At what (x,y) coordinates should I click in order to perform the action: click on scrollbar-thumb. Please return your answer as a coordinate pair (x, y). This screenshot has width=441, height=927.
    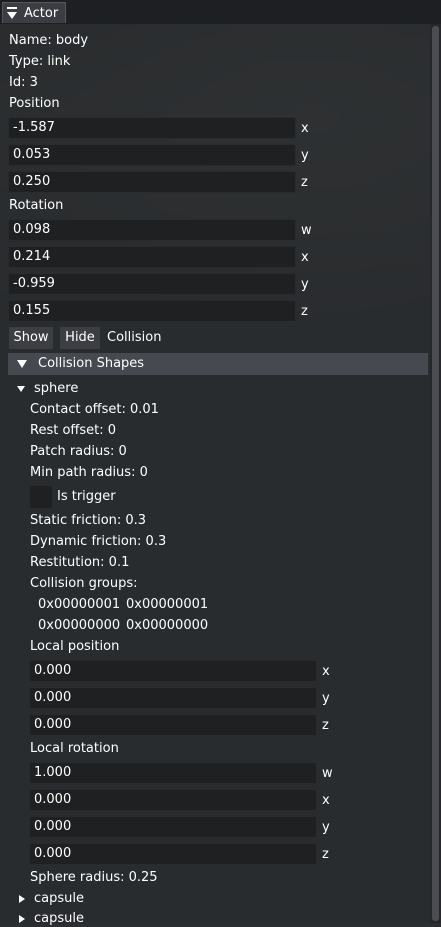
    Looking at the image, I should click on (435, 473).